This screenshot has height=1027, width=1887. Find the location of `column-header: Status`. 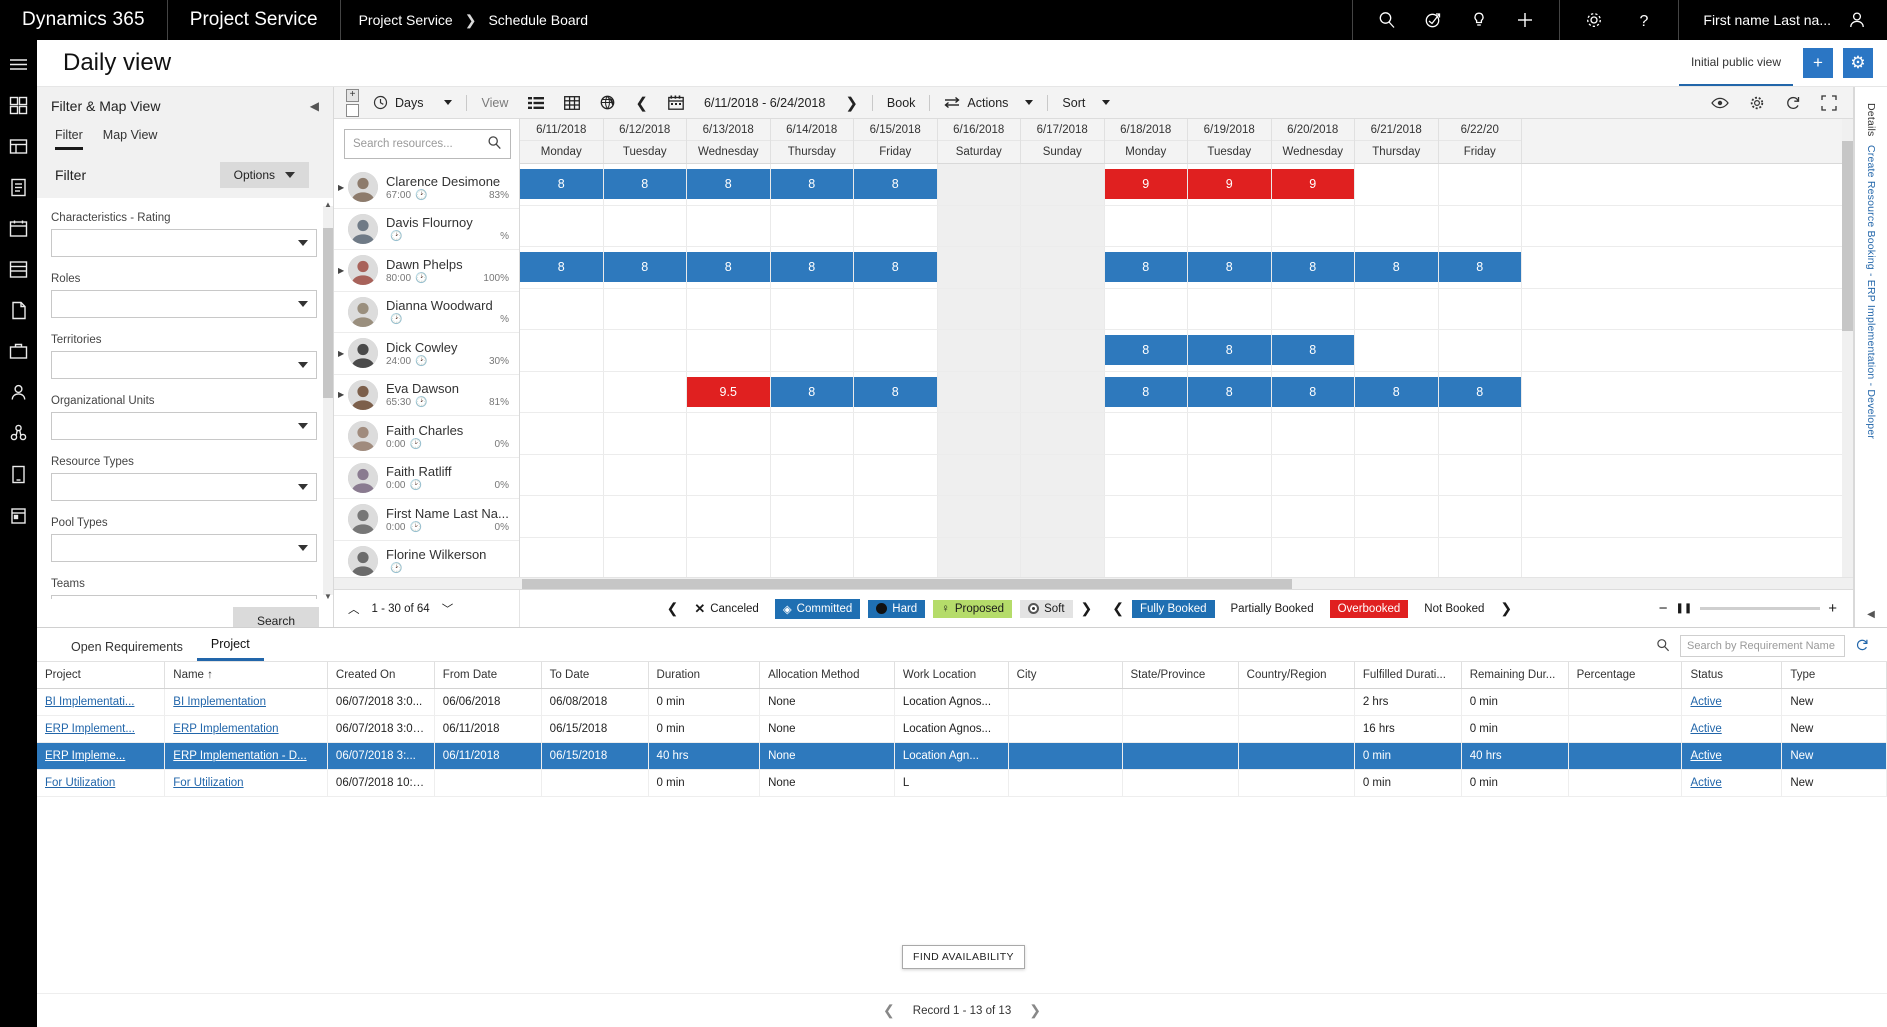

column-header: Status is located at coordinates (1732, 675).